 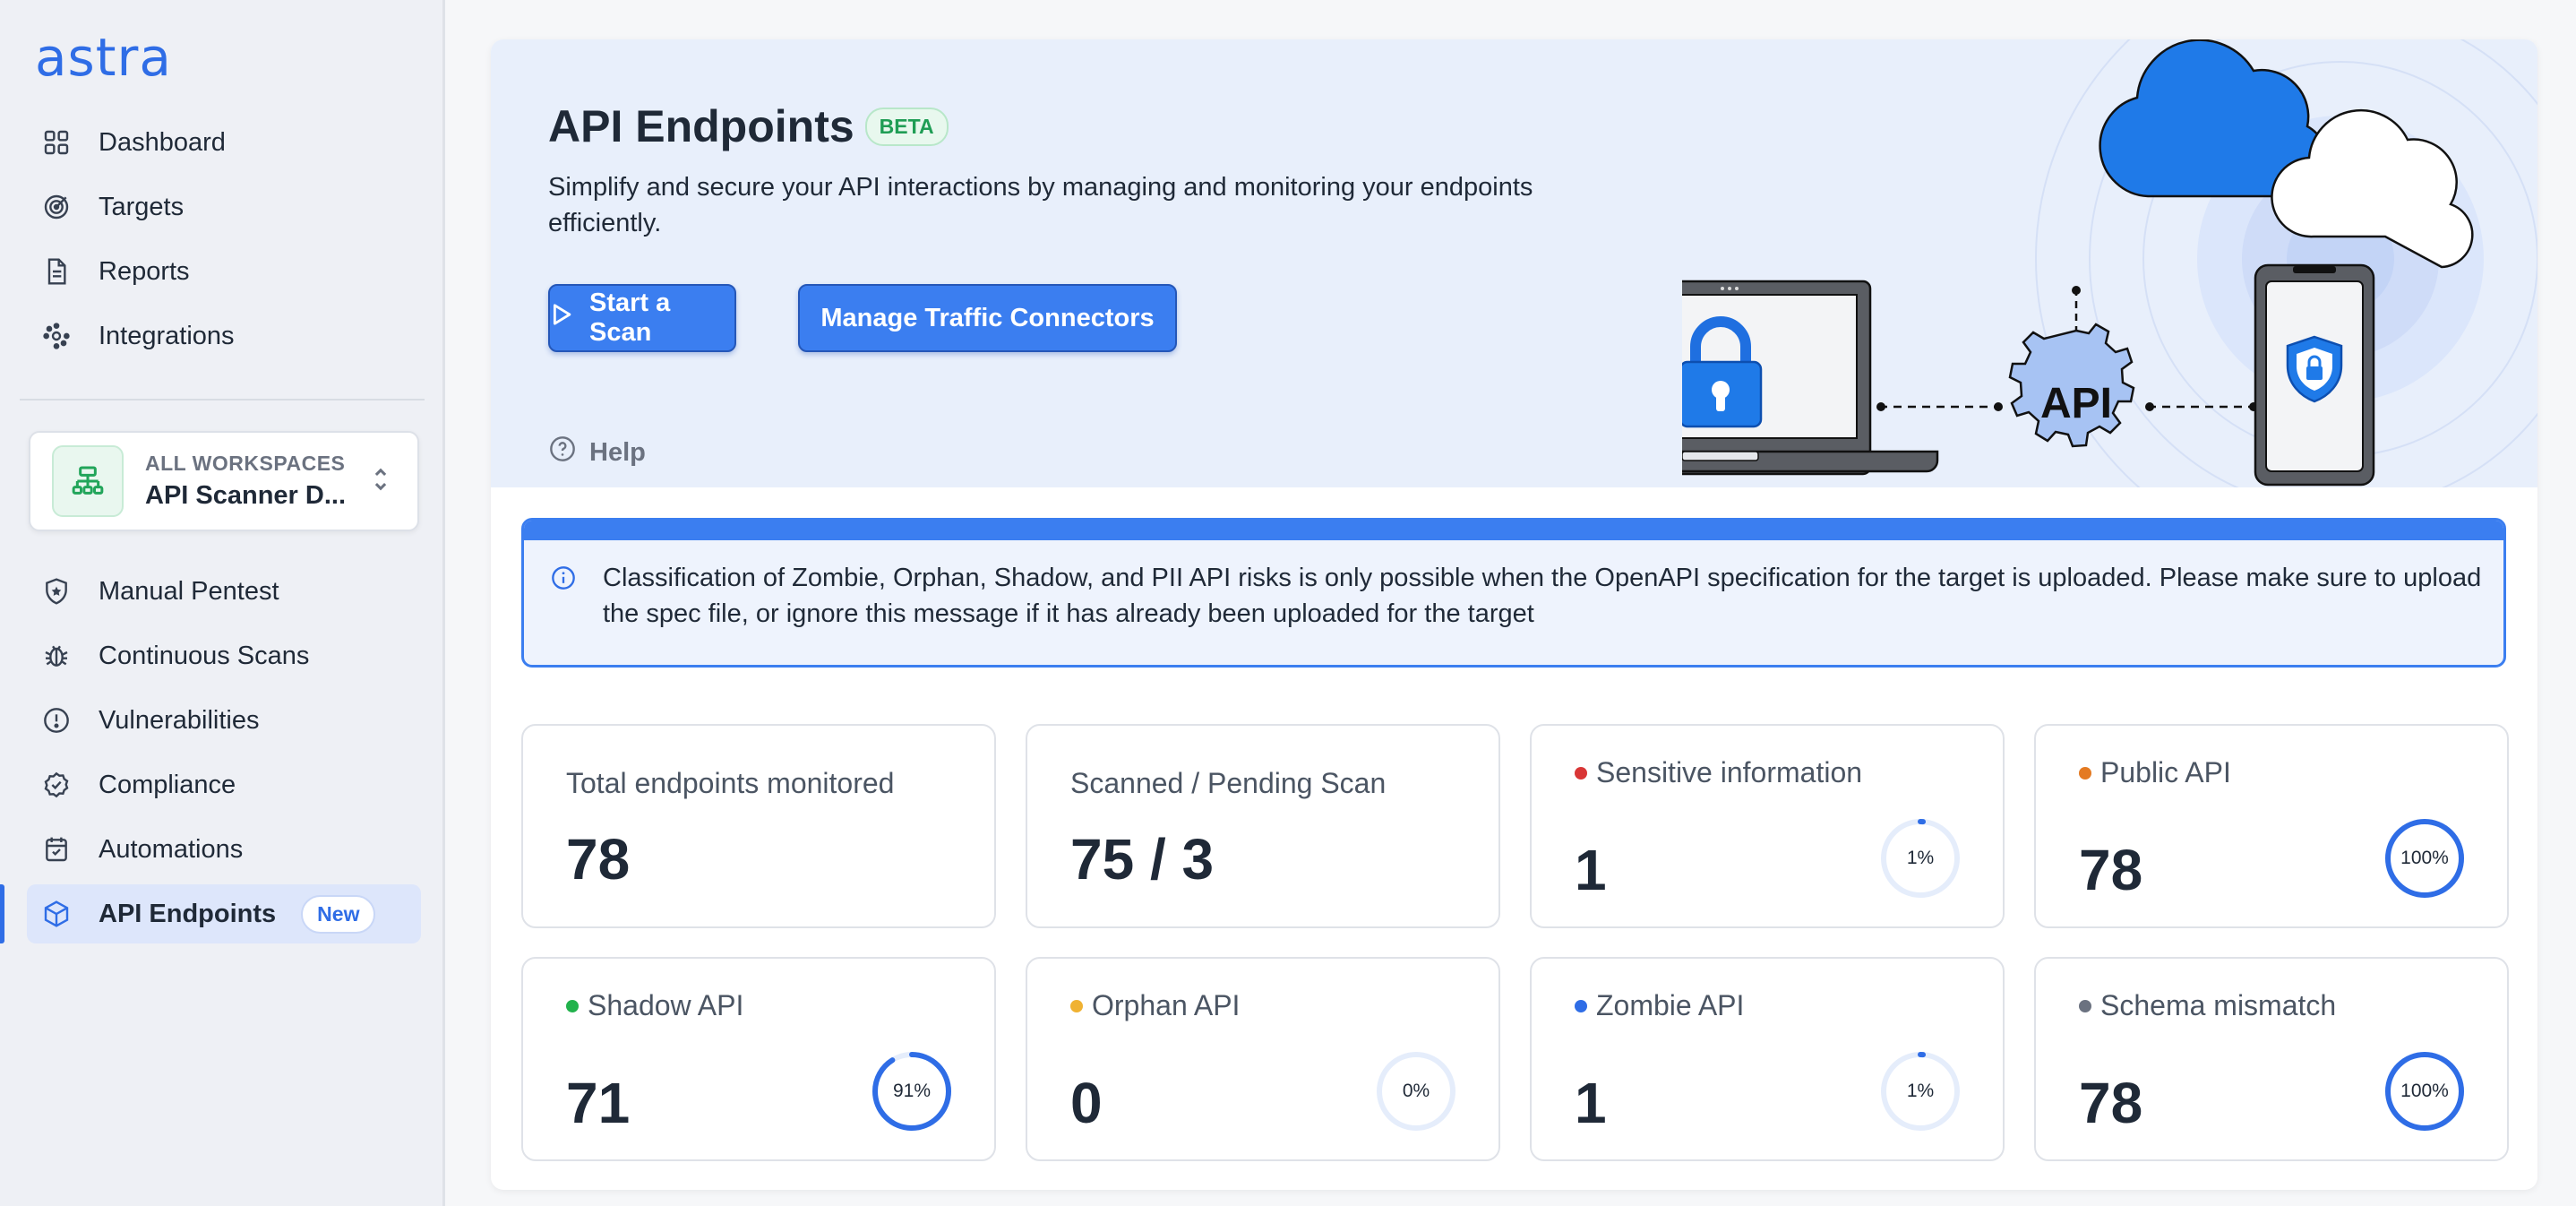 I want to click on sidebar-item-label: Automations, so click(x=171, y=849).